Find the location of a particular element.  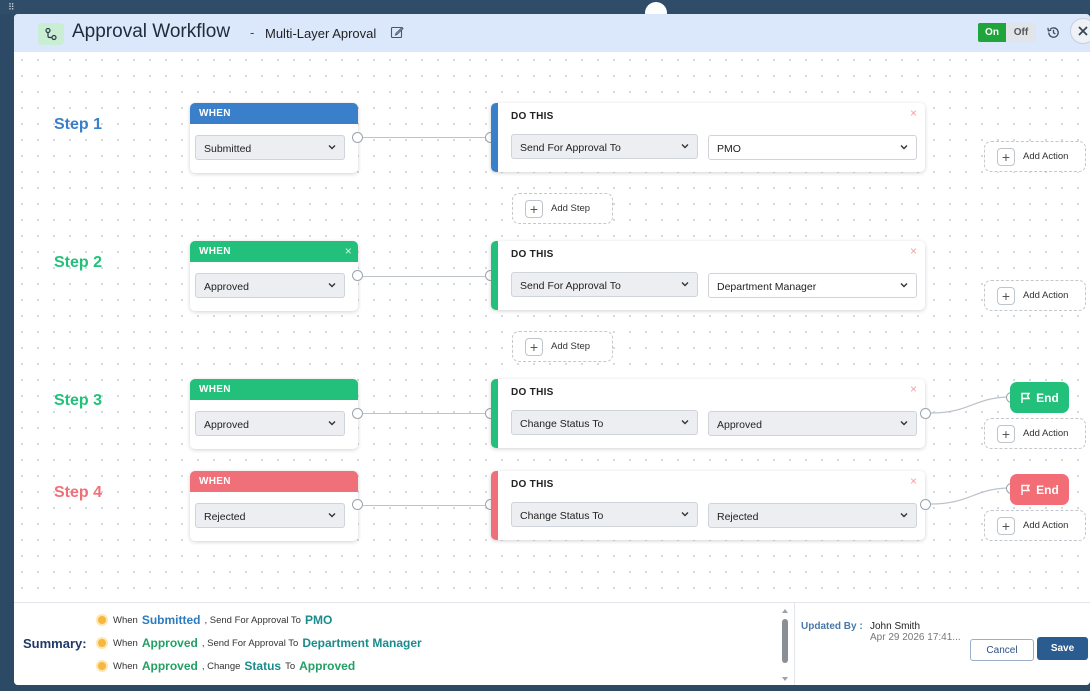

summary-text: When is located at coordinates (125, 620).